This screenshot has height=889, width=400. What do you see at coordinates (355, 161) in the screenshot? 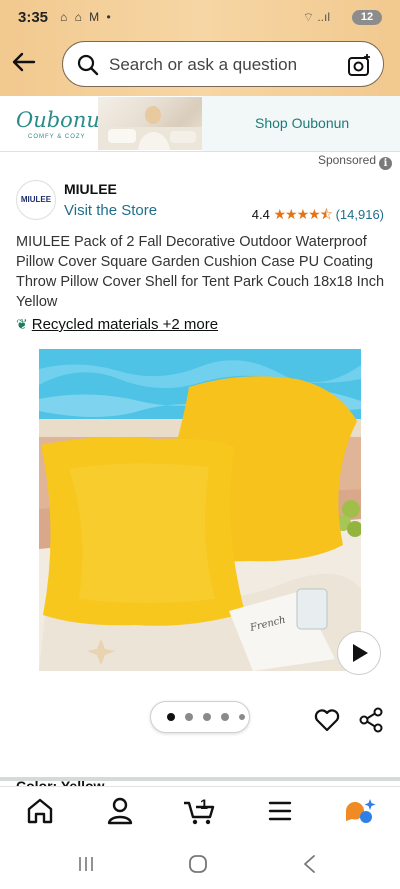
I see `sponsored-label: Sponsored i` at bounding box center [355, 161].